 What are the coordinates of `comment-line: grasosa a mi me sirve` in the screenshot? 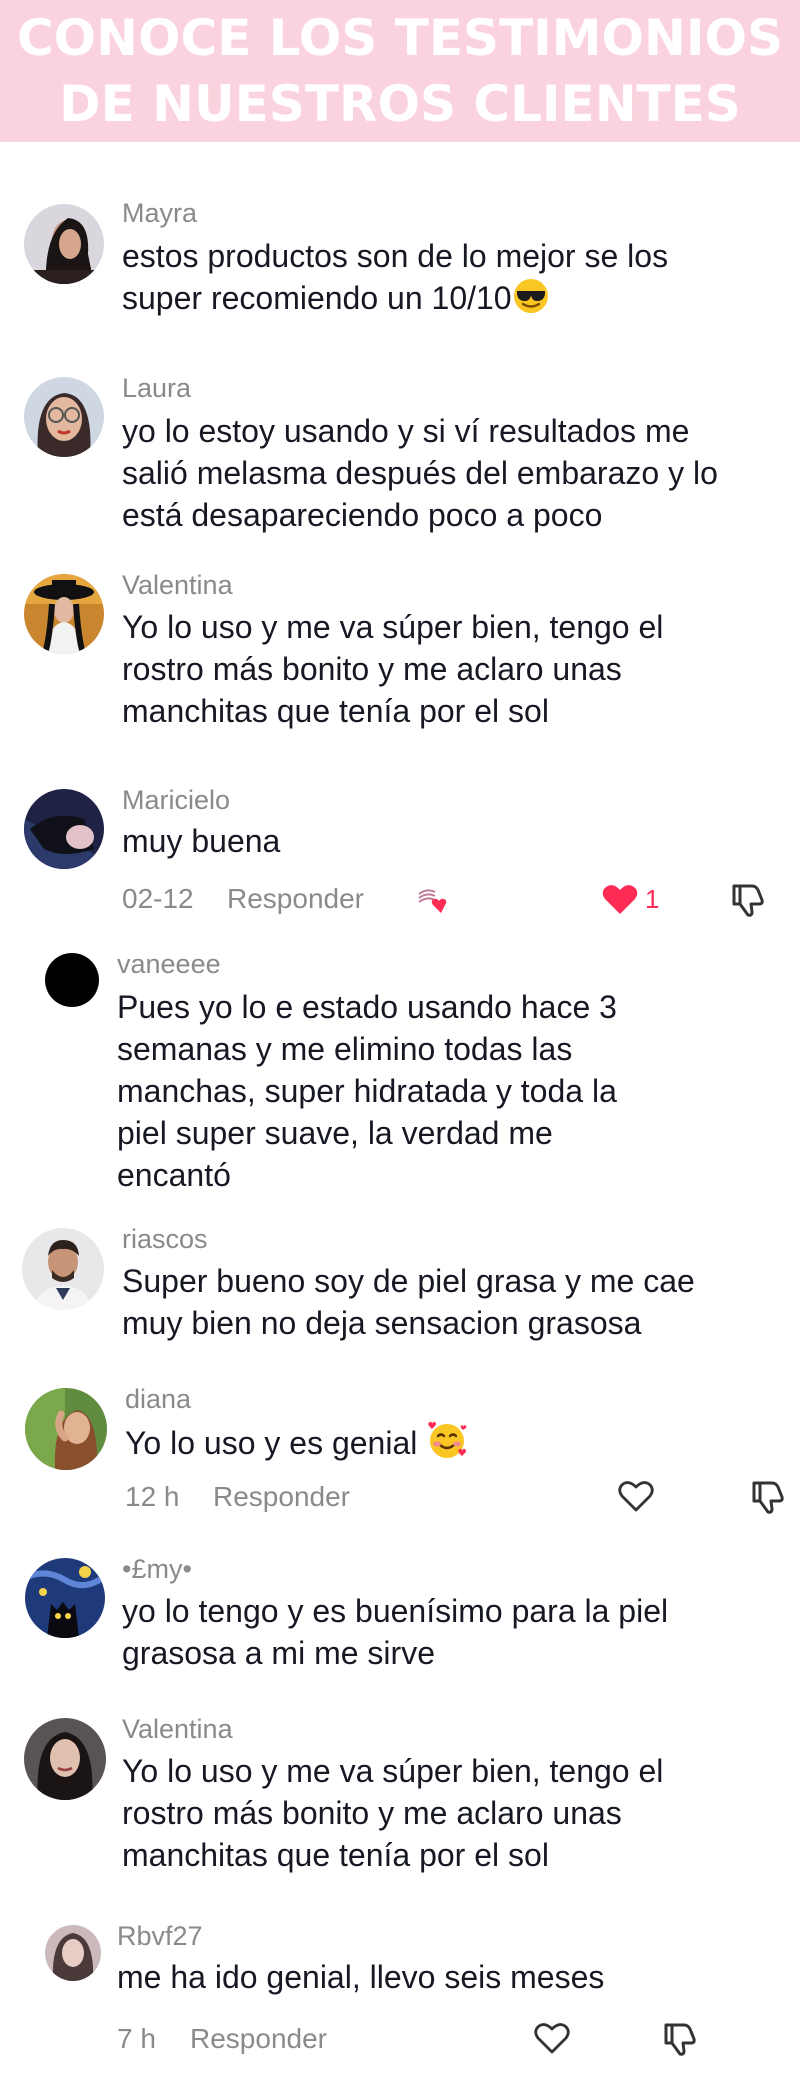 It's located at (278, 1653).